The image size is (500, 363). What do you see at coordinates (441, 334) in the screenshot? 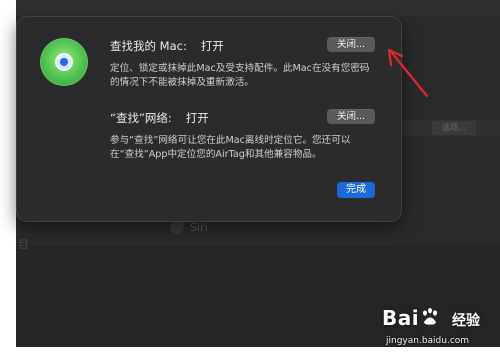
I see `baidu-watermark: Bai 经验 jingyan.baidu.com` at bounding box center [441, 334].